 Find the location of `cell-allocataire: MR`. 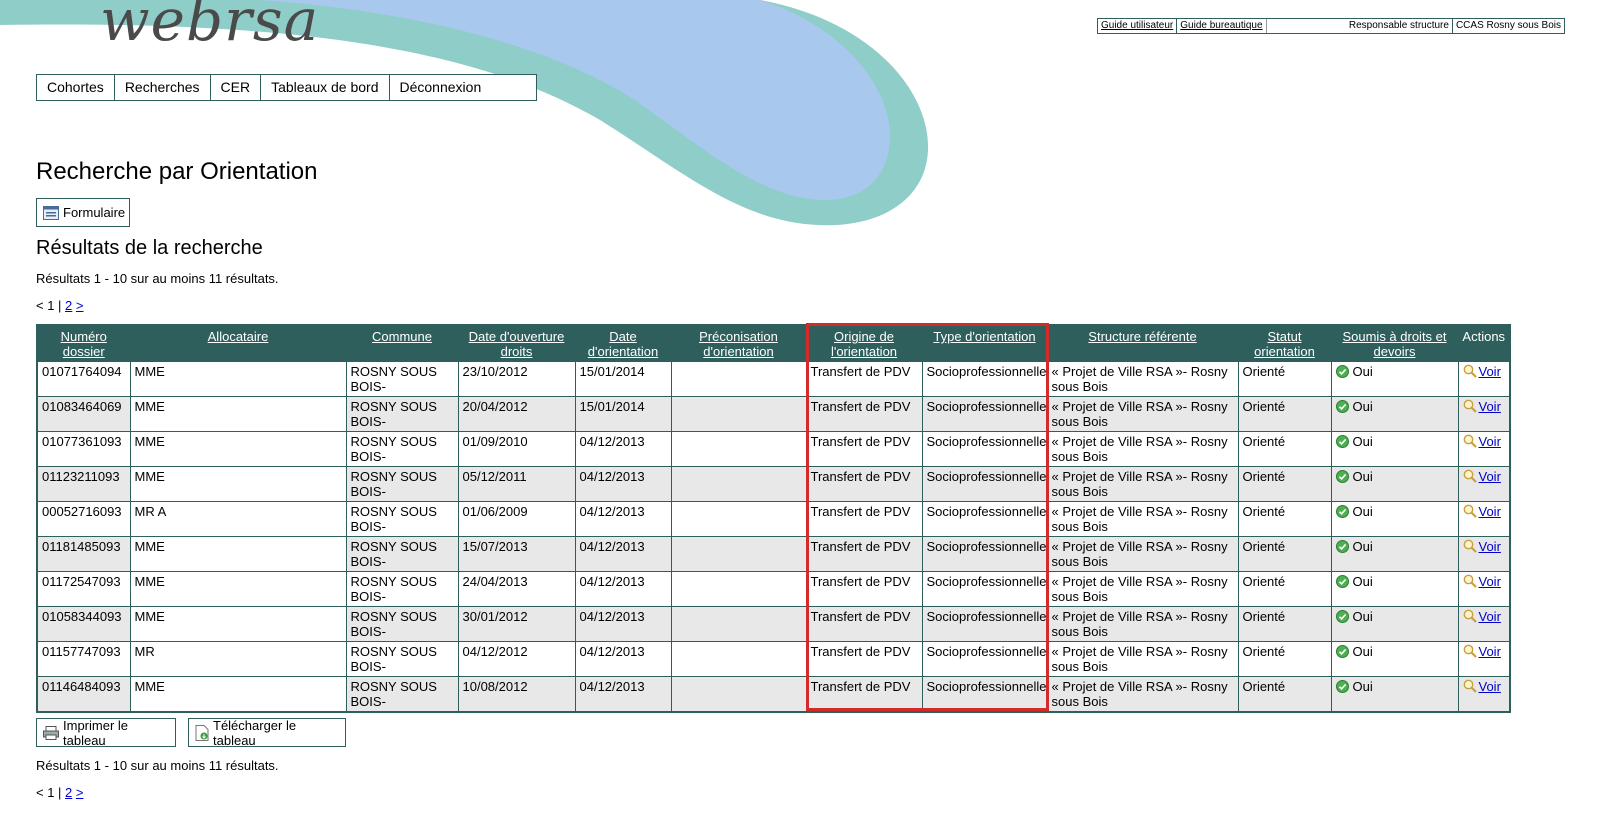

cell-allocataire: MR is located at coordinates (238, 659).